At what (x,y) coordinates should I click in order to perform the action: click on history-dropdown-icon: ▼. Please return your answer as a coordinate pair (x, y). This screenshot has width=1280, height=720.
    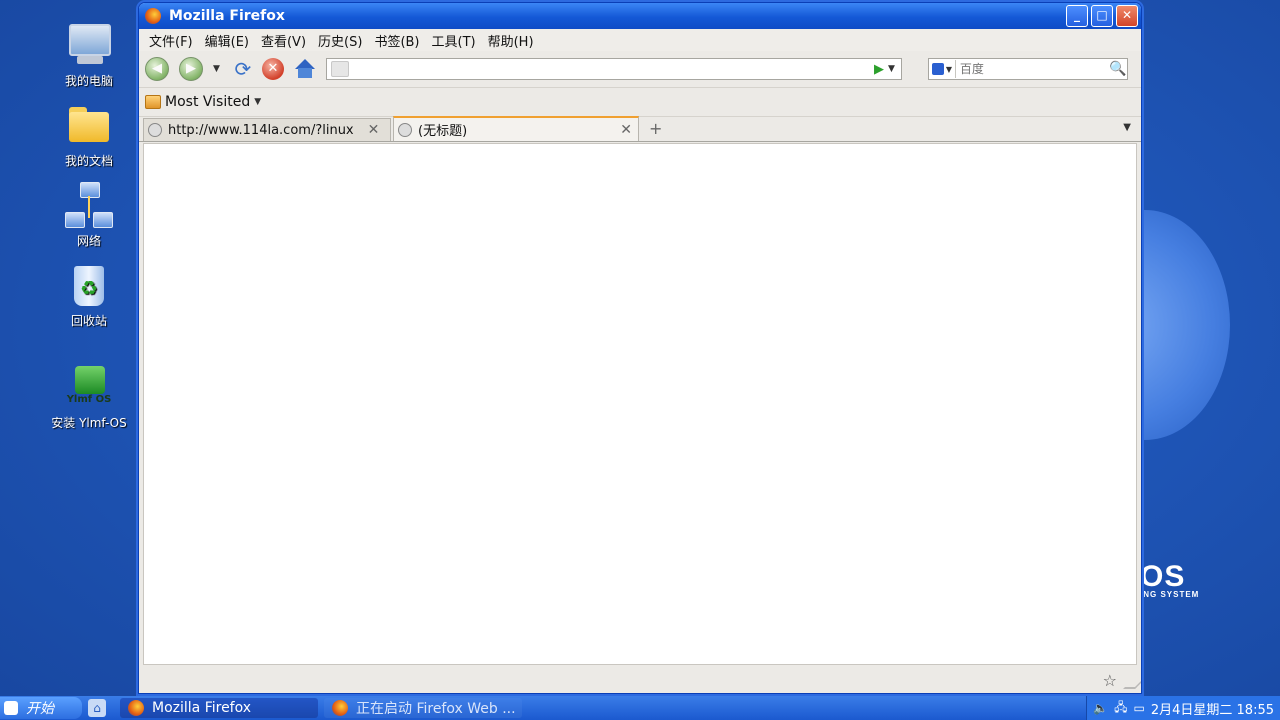
    Looking at the image, I should click on (216, 69).